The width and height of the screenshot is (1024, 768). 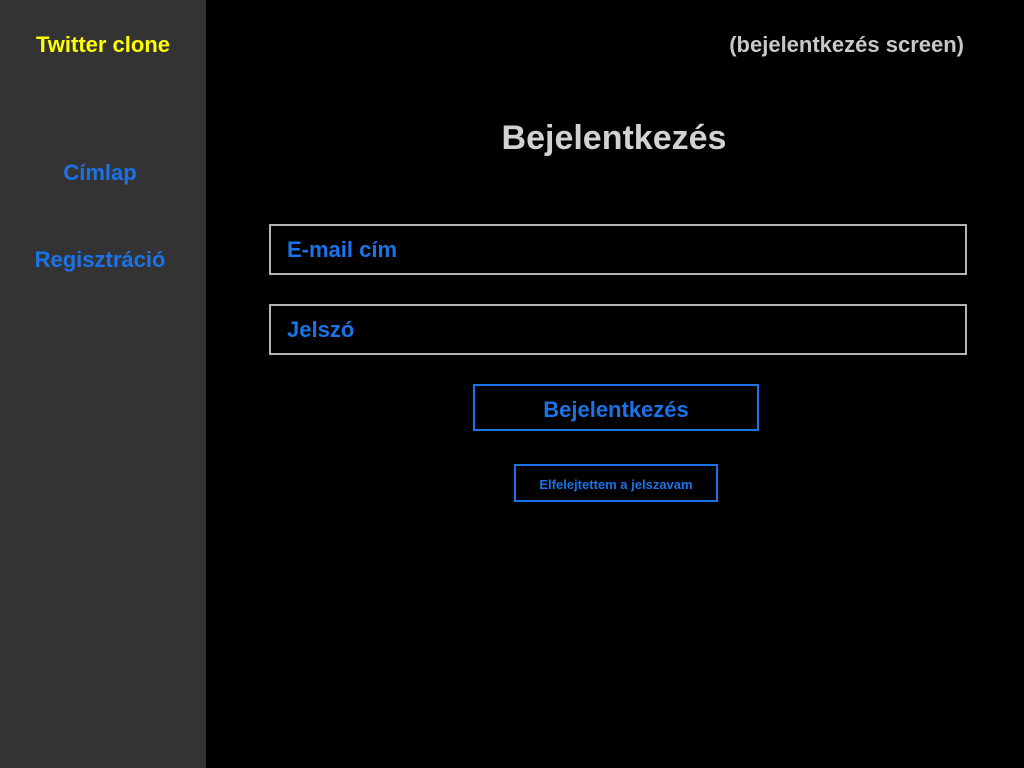 I want to click on screen-label: (bejelentkezés screen), so click(x=846, y=44).